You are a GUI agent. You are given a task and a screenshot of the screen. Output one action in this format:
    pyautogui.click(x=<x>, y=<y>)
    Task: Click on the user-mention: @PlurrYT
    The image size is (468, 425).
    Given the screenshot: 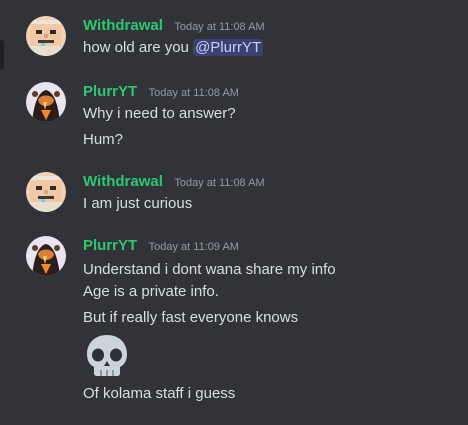 What is the action you would take?
    pyautogui.click(x=228, y=47)
    